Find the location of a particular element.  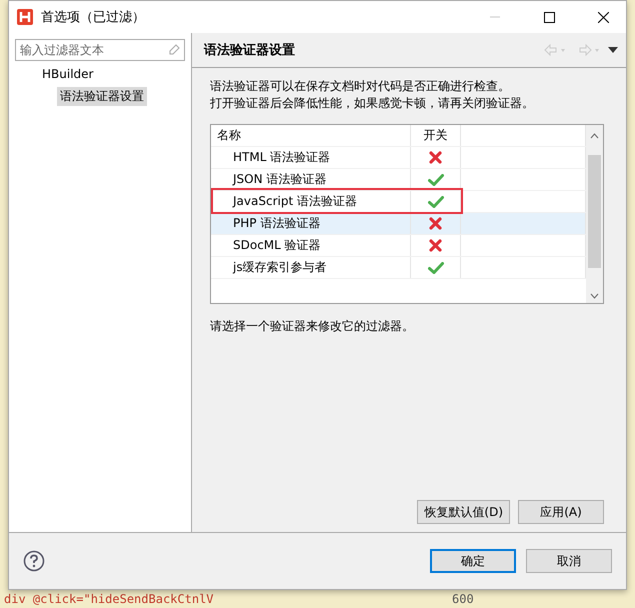

validator-name: SDocML 验证器 is located at coordinates (277, 245).